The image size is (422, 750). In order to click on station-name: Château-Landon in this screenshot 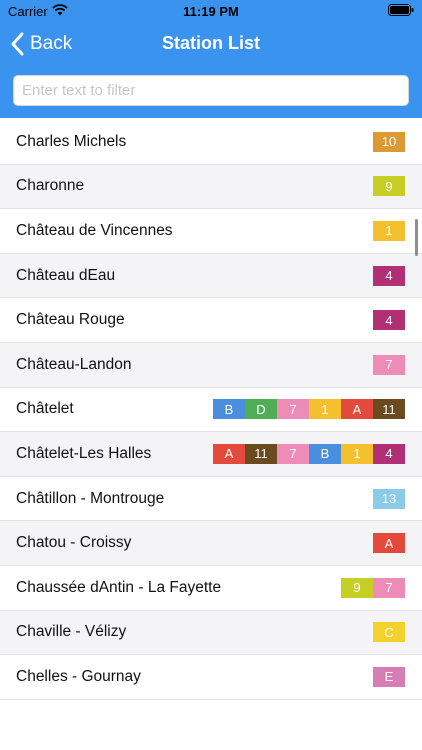, I will do `click(74, 364)`.